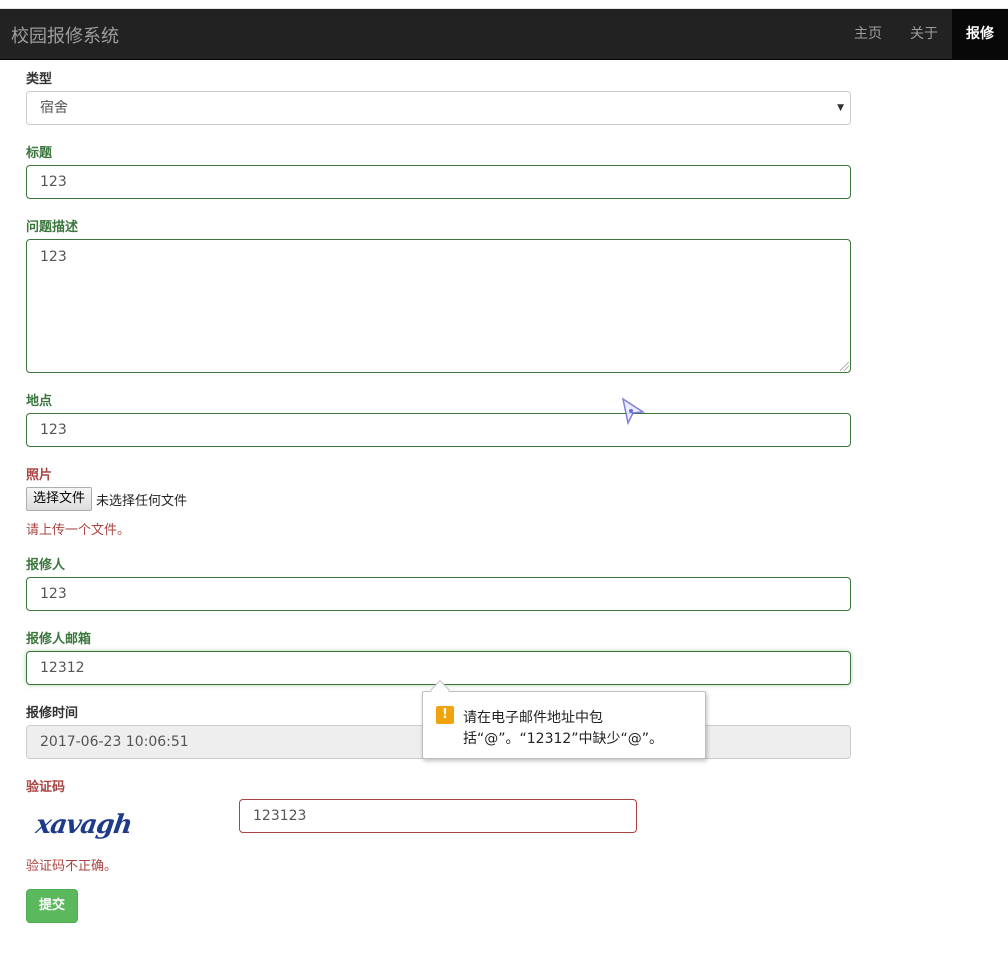  Describe the element at coordinates (438, 594) in the screenshot. I see `reporter-input: 123` at that location.